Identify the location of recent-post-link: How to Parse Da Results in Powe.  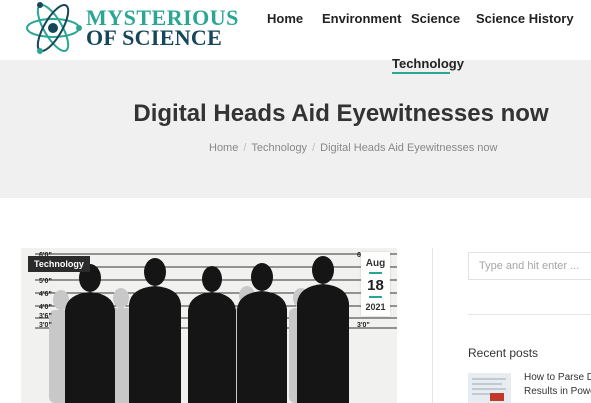
(557, 385).